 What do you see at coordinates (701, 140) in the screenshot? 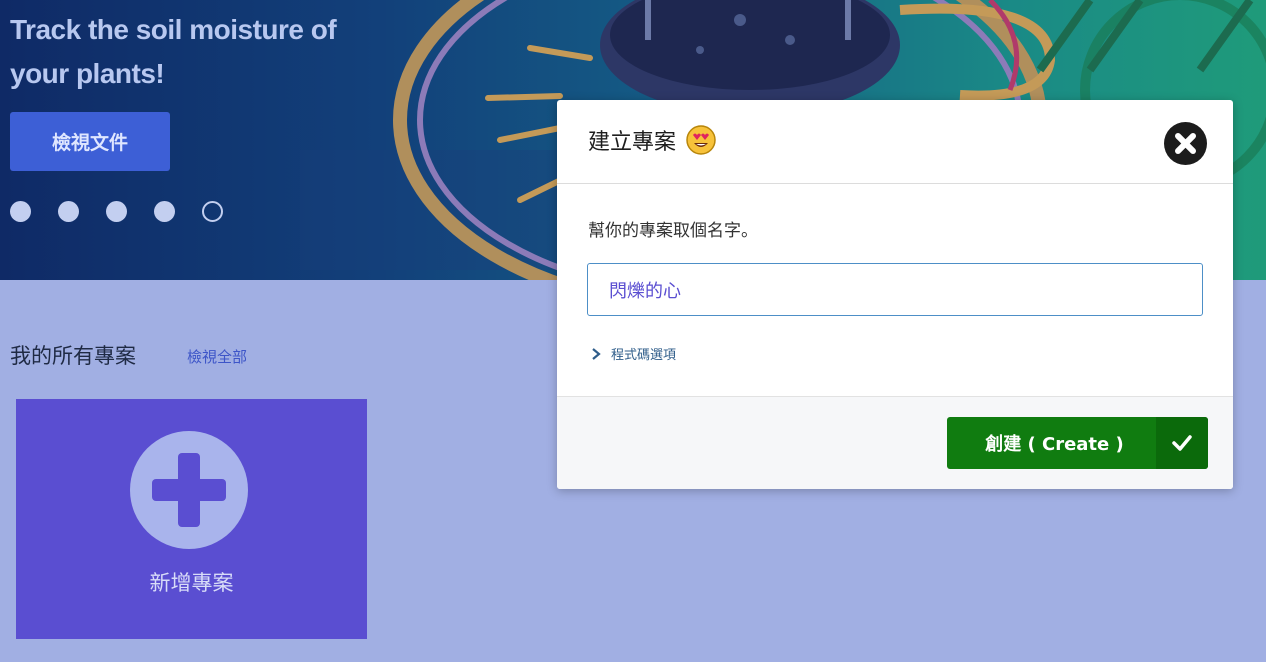
I see `heart-eyes-emoji-icon` at bounding box center [701, 140].